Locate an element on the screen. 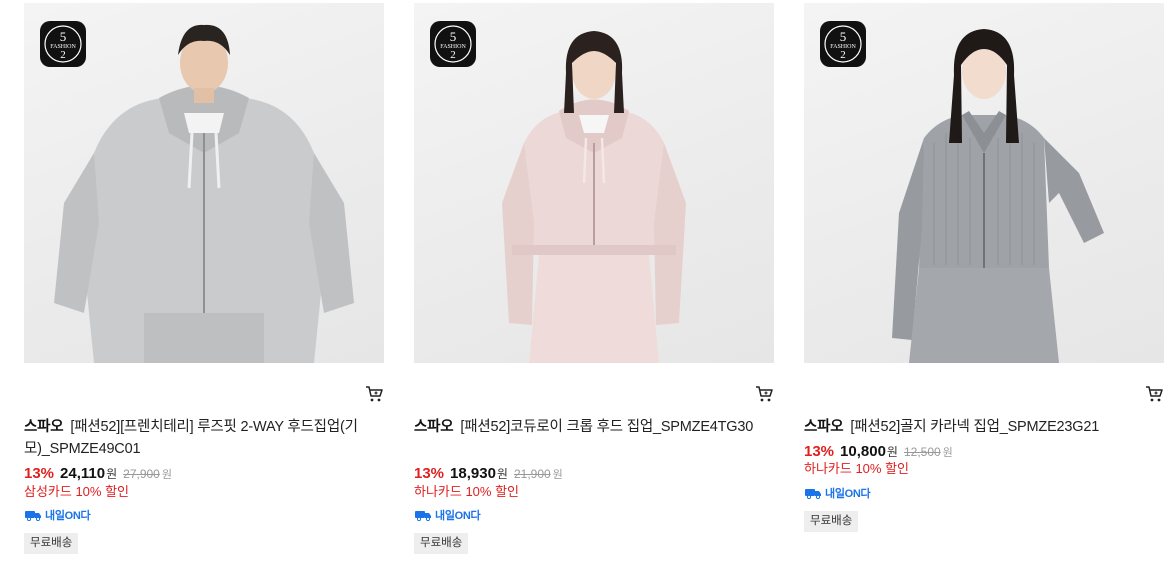 The width and height of the screenshot is (1170, 565). sale-price: 24,110 is located at coordinates (83, 473).